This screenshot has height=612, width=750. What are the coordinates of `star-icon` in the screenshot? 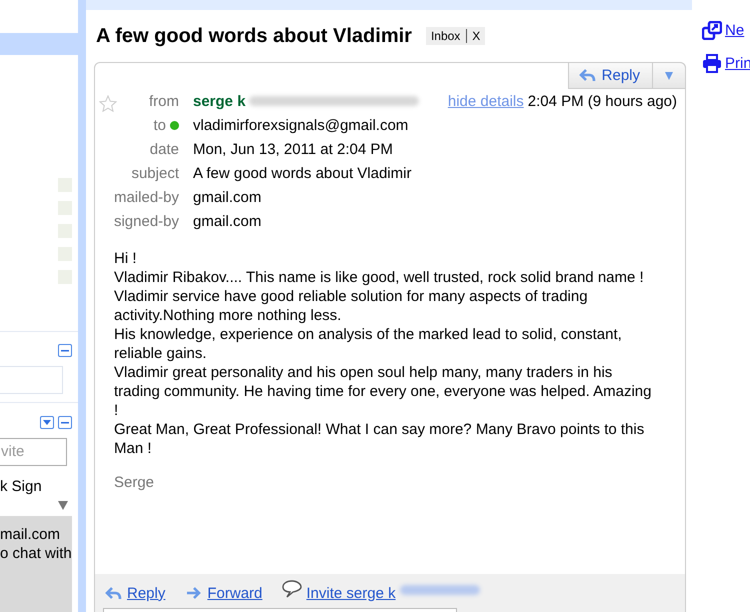 It's located at (108, 103).